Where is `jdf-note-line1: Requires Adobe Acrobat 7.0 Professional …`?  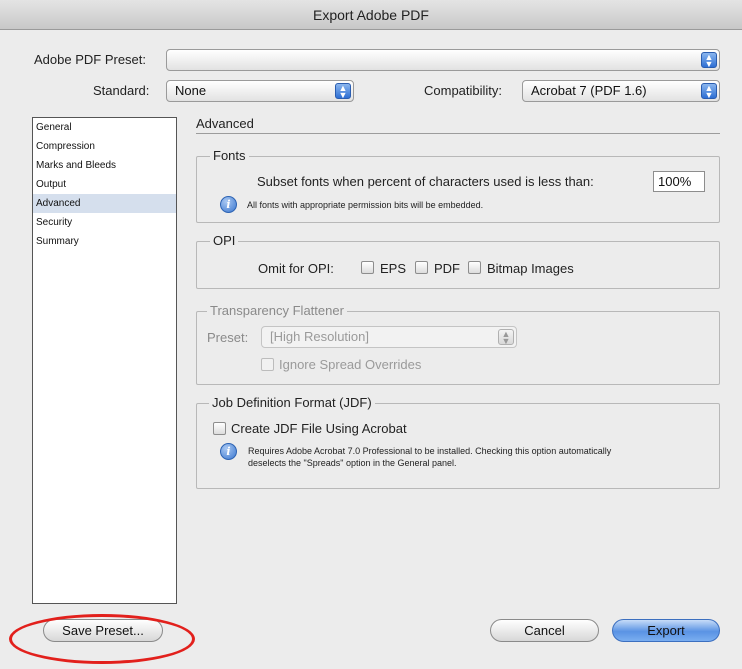 jdf-note-line1: Requires Adobe Acrobat 7.0 Professional … is located at coordinates (430, 451).